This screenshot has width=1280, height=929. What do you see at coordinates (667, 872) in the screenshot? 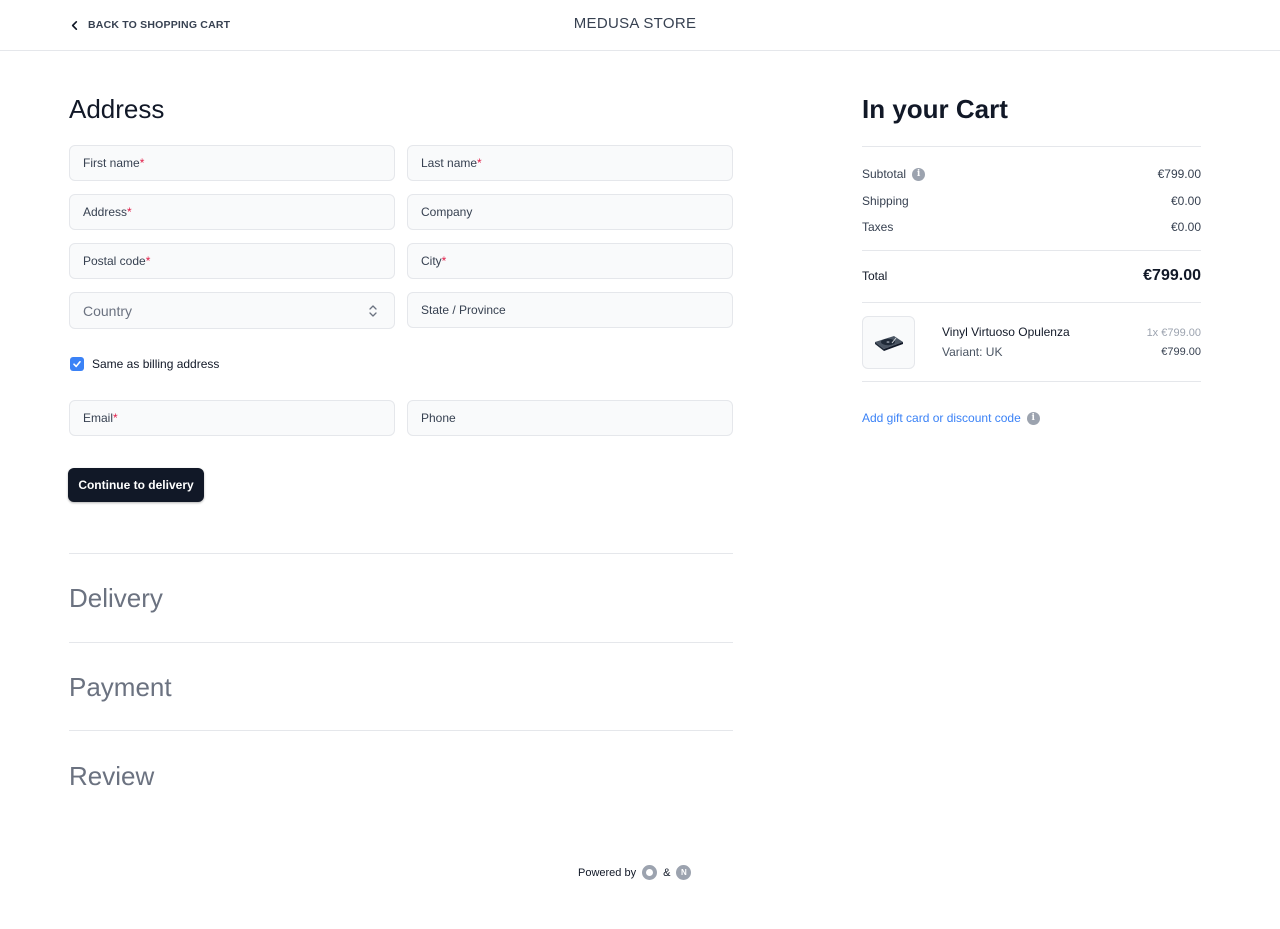
I see `ampersand: &` at bounding box center [667, 872].